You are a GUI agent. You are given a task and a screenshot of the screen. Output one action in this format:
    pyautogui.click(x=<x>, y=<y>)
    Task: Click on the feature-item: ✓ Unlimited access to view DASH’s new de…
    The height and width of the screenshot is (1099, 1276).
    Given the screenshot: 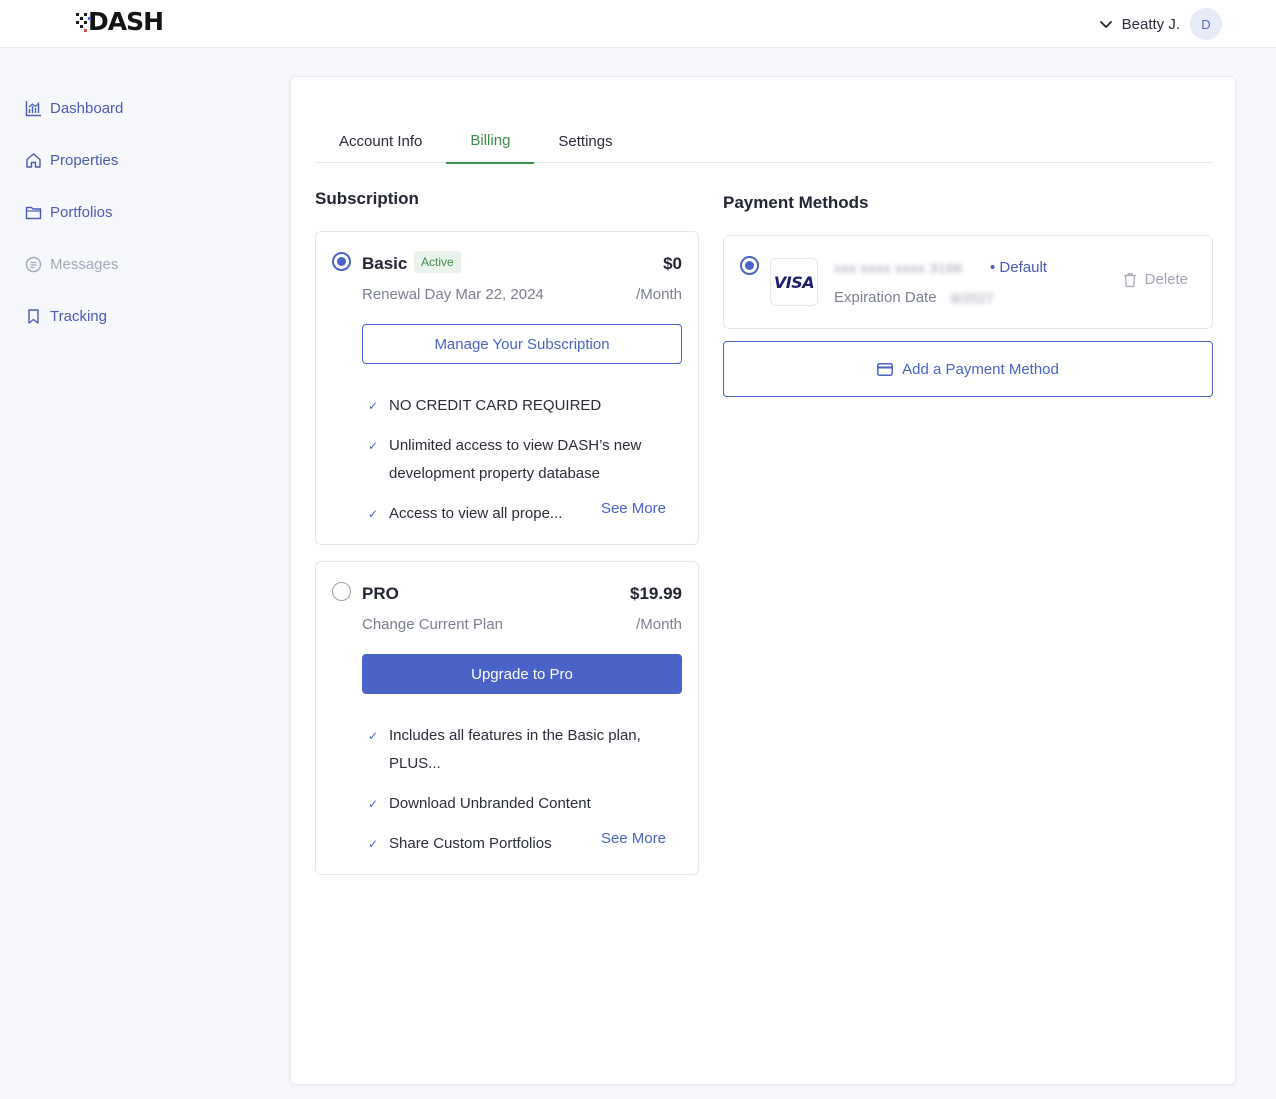 What is the action you would take?
    pyautogui.click(x=518, y=460)
    